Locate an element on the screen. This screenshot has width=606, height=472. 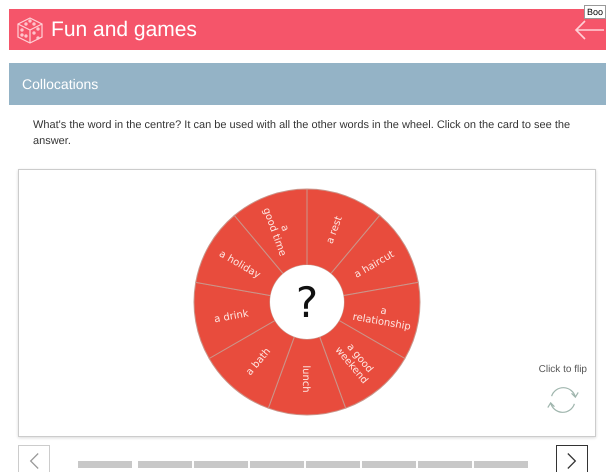
segment-label: lunch is located at coordinates (305, 379).